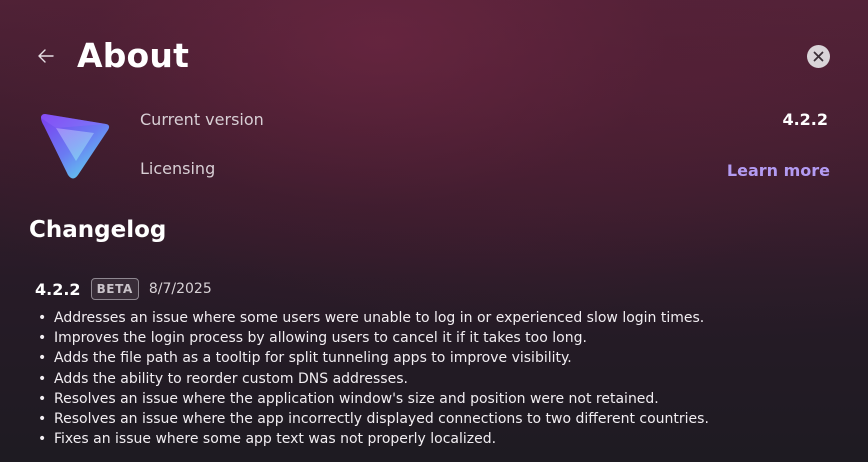 The width and height of the screenshot is (868, 462). I want to click on beta-badge: BETA, so click(114, 289).